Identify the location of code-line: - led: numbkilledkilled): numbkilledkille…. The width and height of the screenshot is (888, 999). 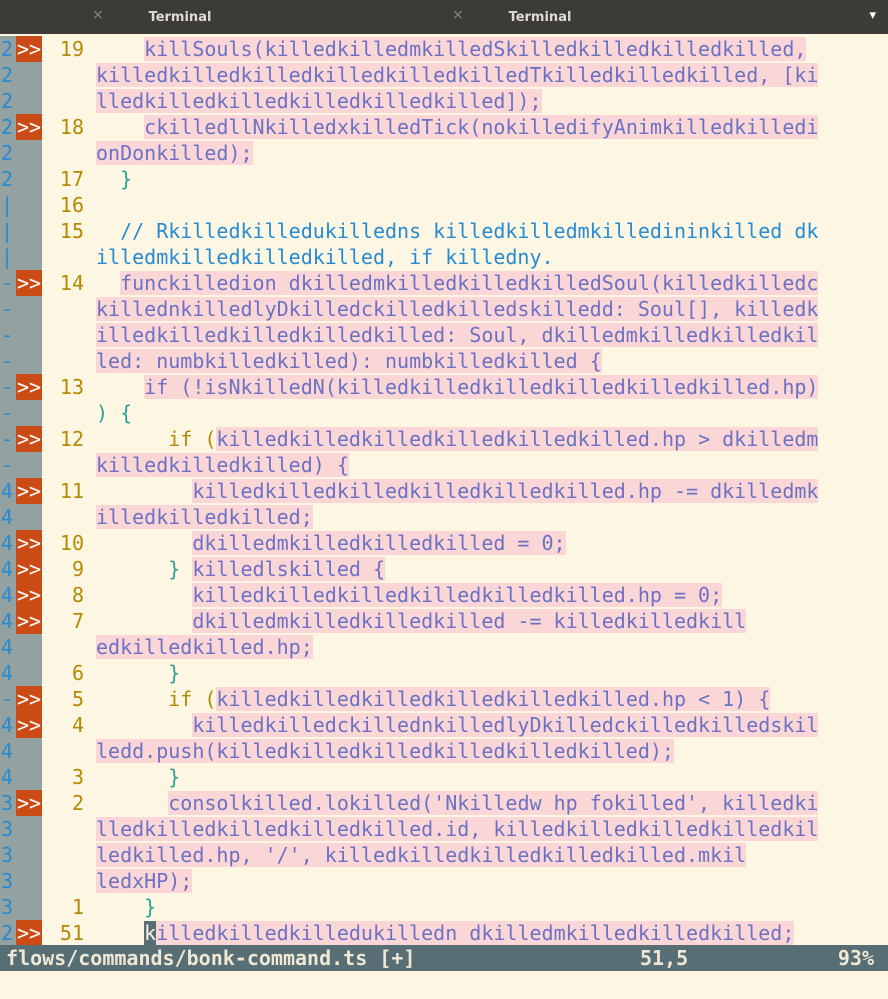
(444, 361).